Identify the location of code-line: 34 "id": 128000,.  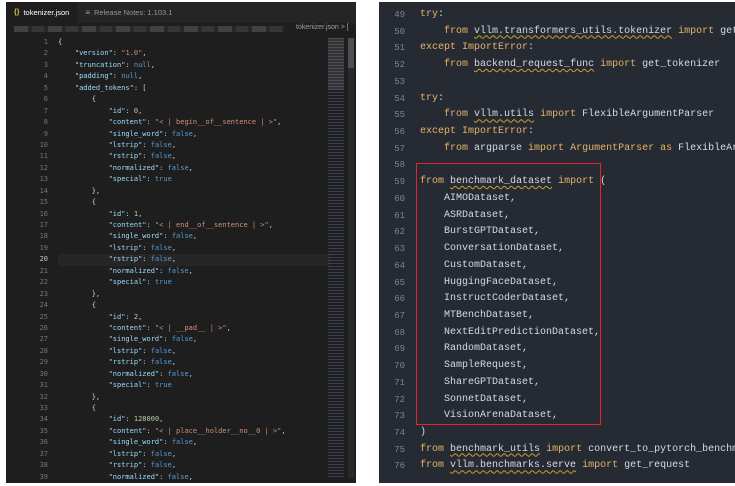
(181, 419).